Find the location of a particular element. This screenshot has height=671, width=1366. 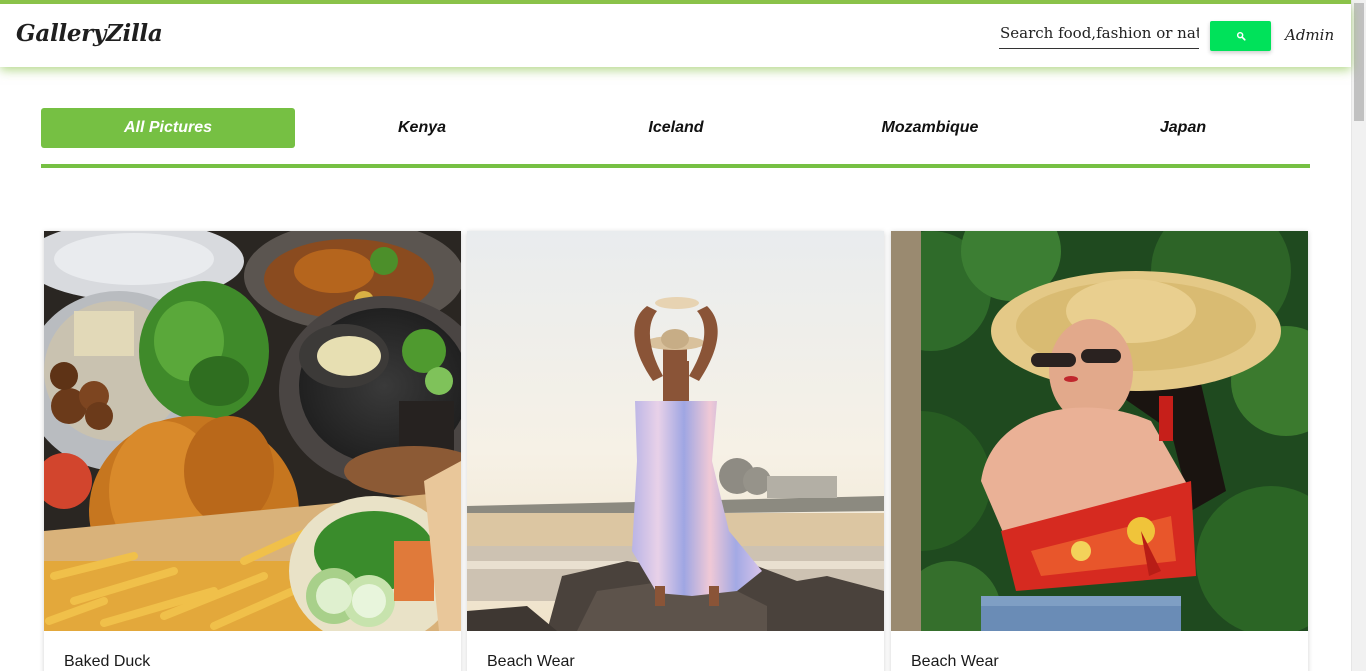

search-button is located at coordinates (1240, 36).